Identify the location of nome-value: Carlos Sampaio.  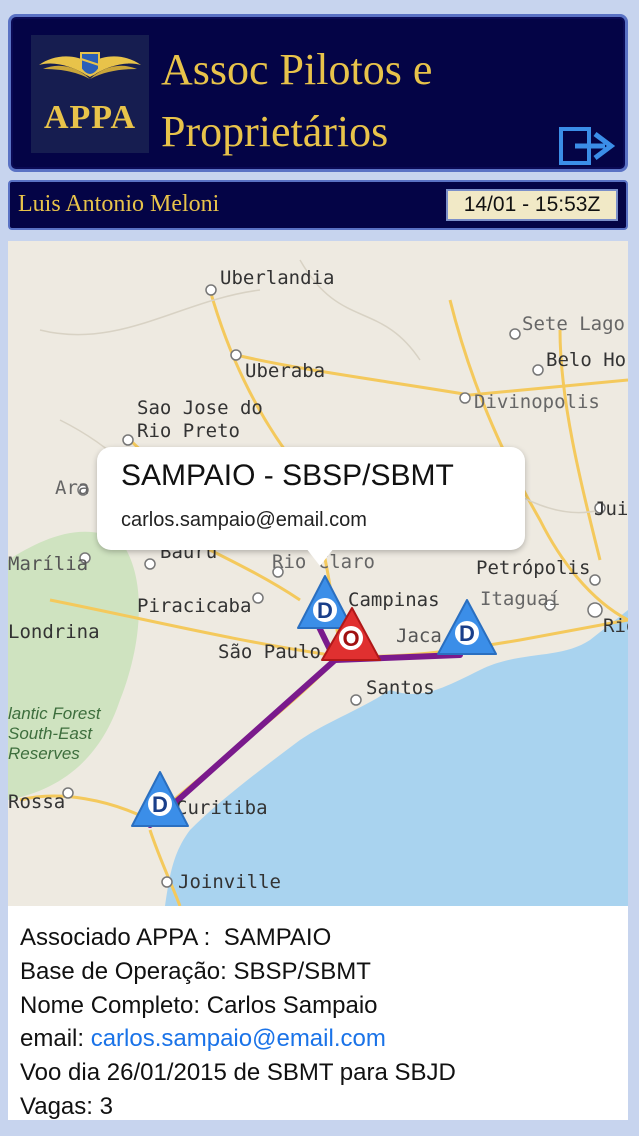
(292, 1005).